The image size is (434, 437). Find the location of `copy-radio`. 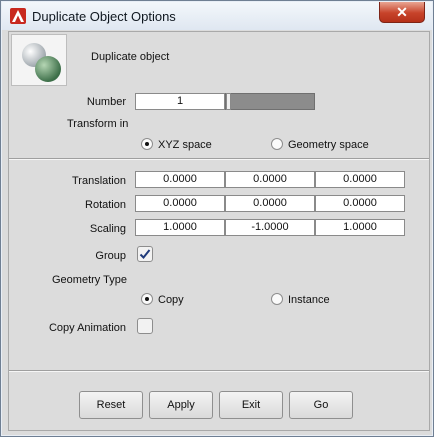

copy-radio is located at coordinates (147, 299).